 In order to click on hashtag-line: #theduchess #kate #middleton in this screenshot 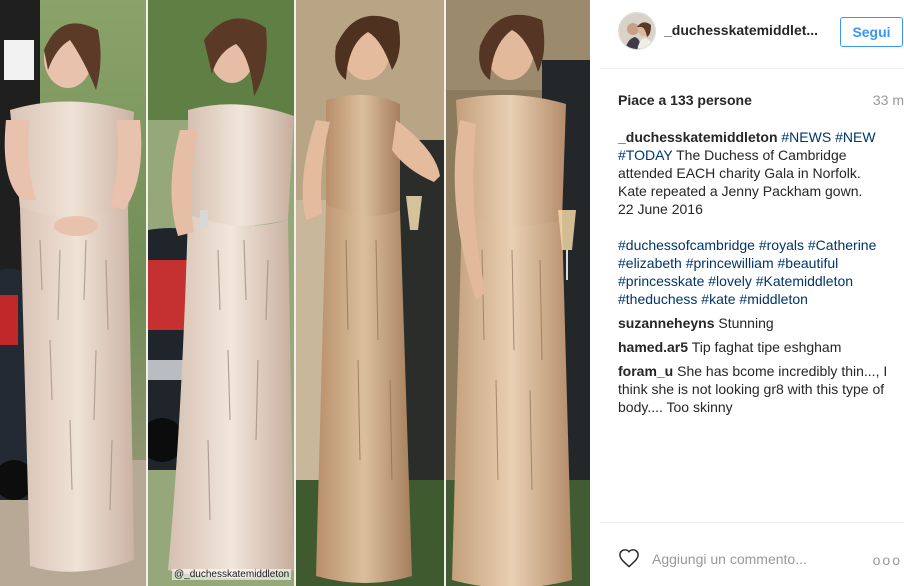, I will do `click(761, 299)`.